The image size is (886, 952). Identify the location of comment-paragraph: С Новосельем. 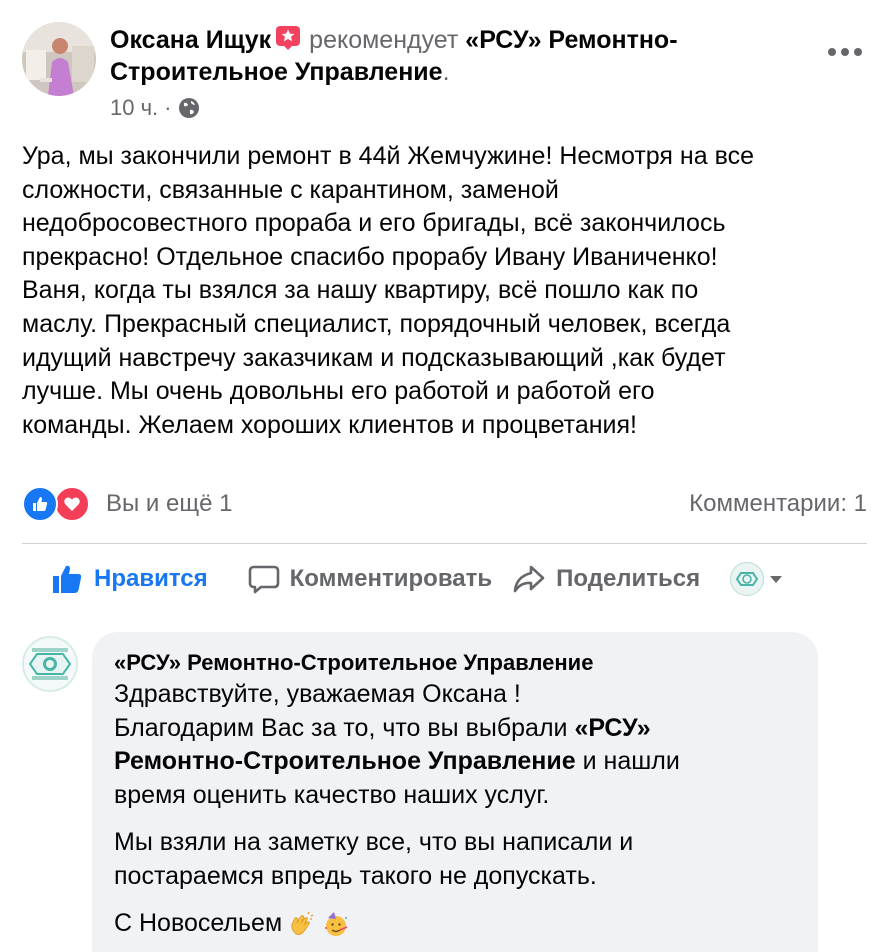
(455, 924).